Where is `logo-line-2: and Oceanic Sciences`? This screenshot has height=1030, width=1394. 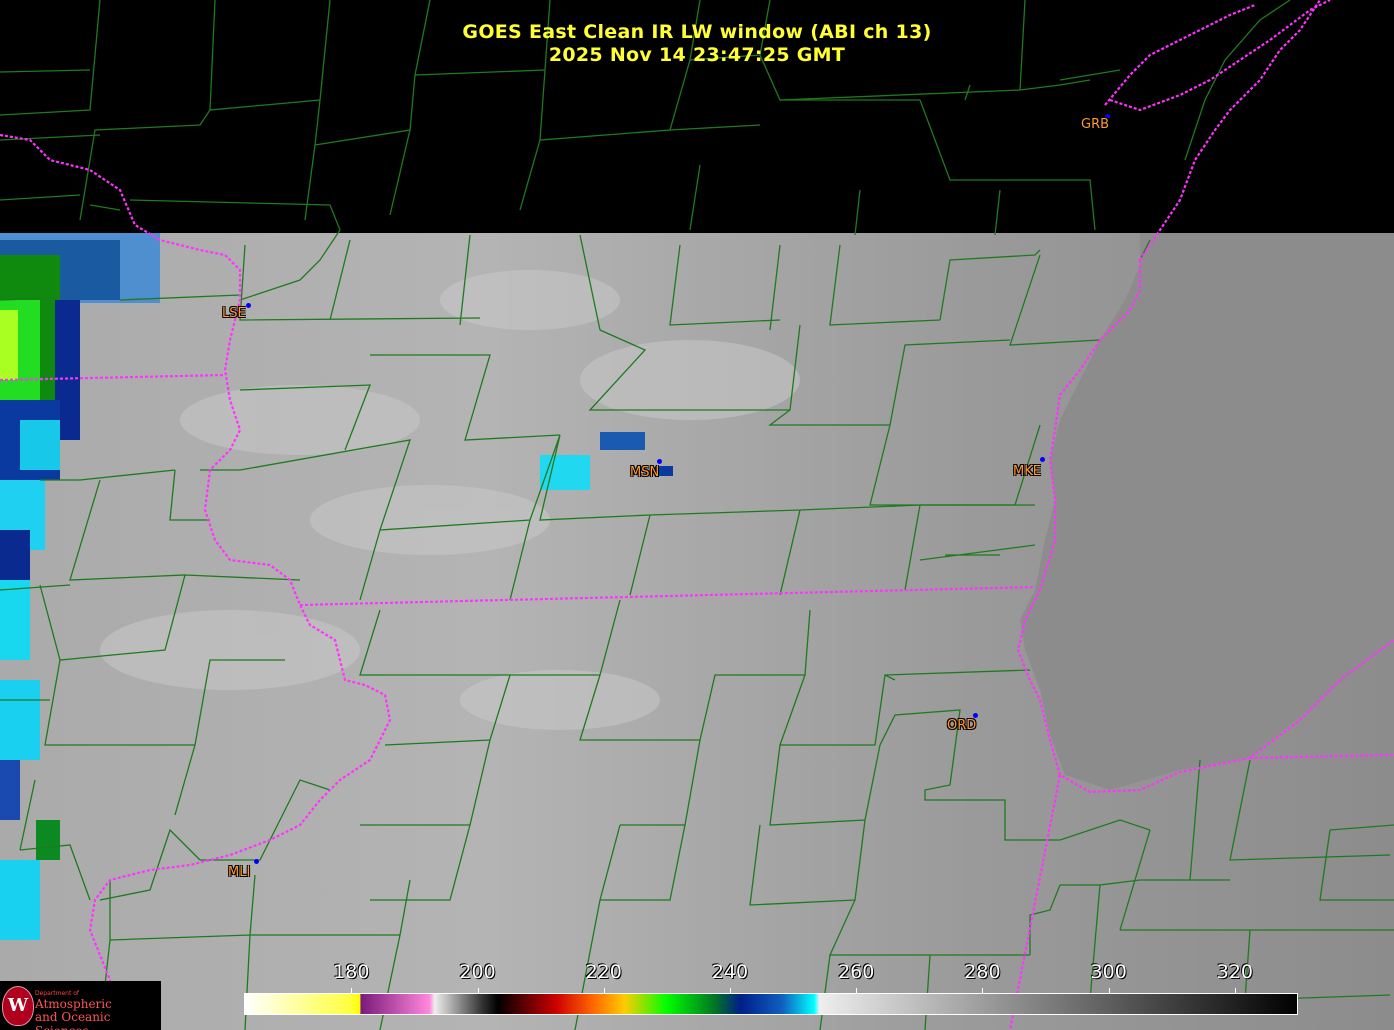
logo-line-2: and Oceanic Sciences is located at coordinates (73, 1020).